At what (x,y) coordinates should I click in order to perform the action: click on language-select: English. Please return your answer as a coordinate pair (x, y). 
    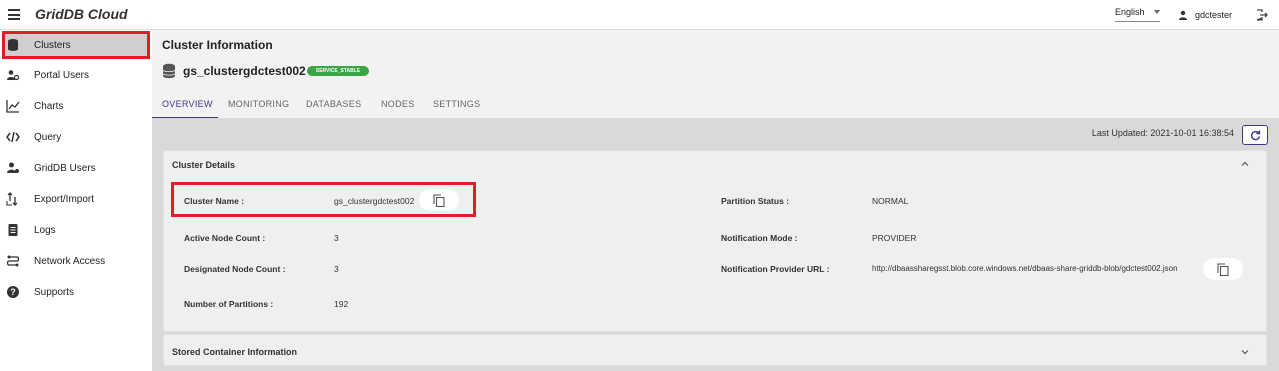
    Looking at the image, I should click on (1137, 14).